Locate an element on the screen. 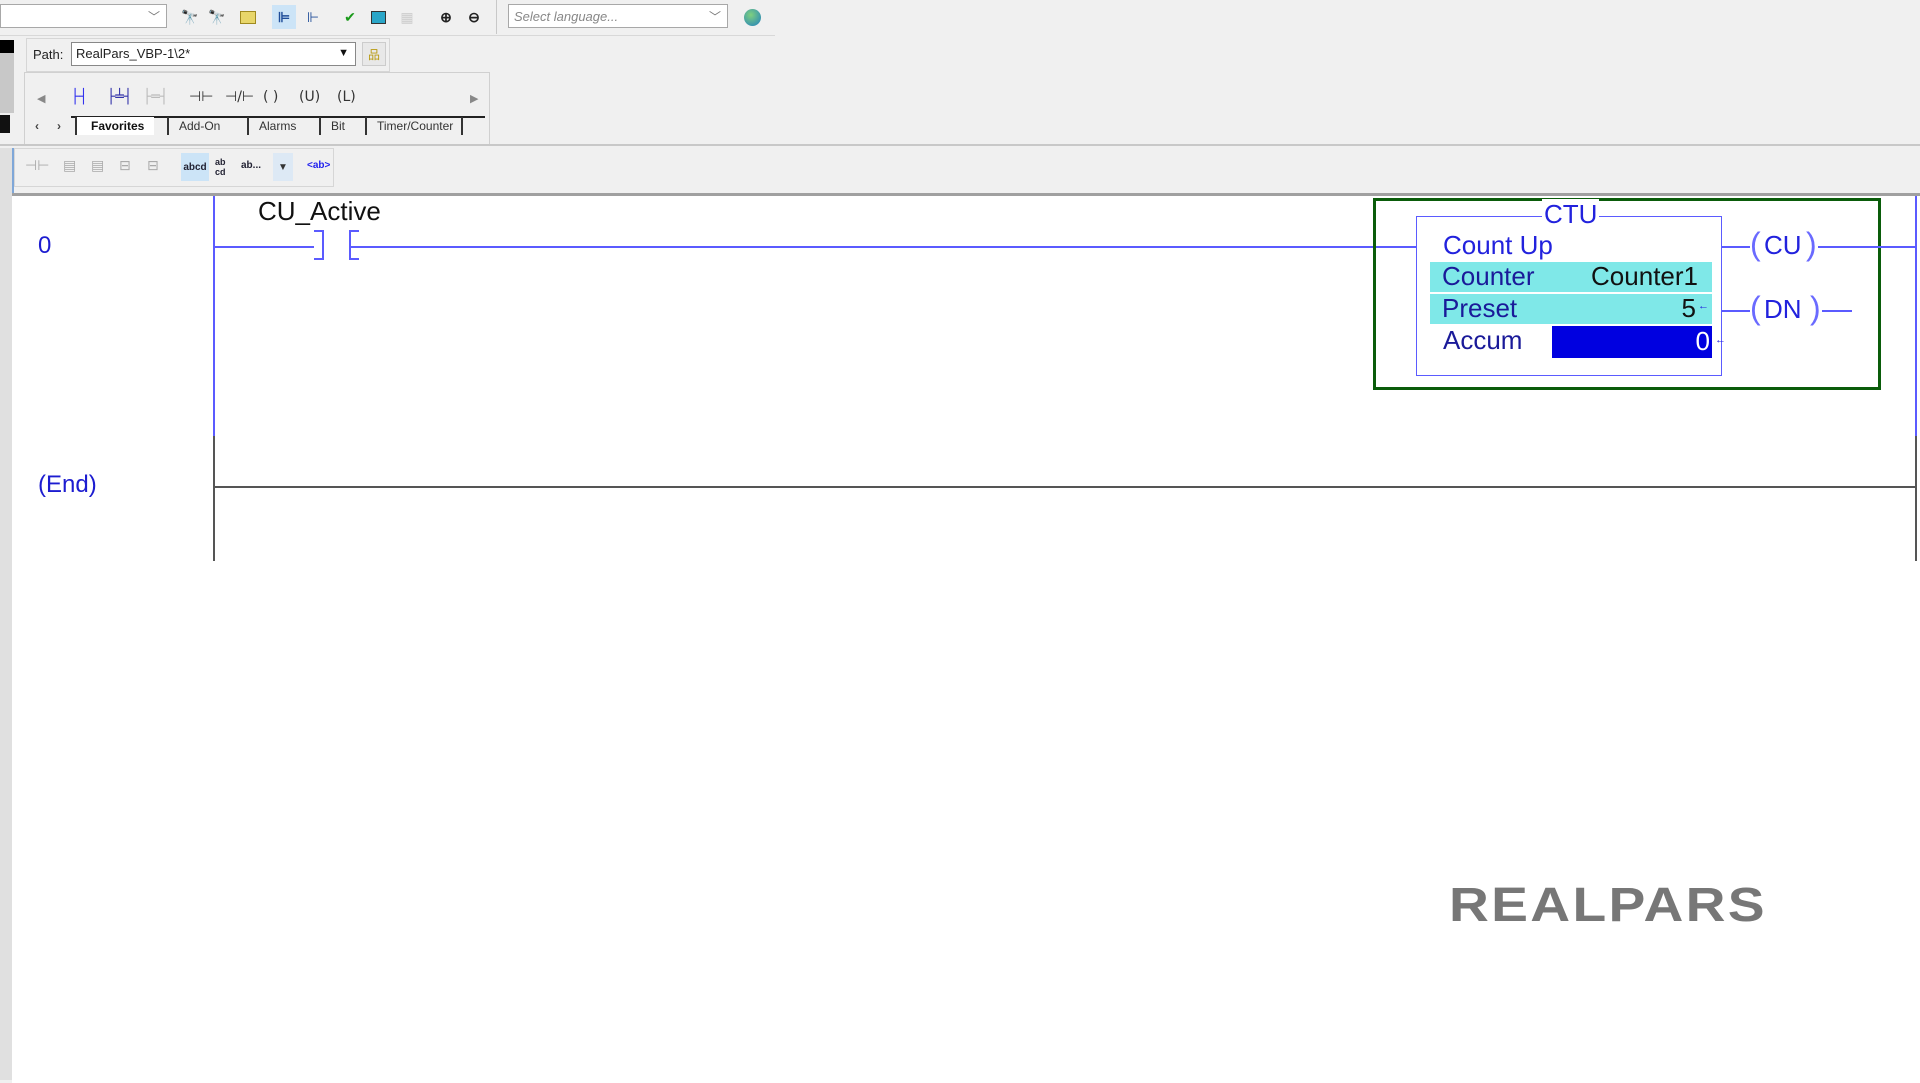 This screenshot has width=1920, height=1083. counter-param-row: Counter Counter1 is located at coordinates (1571, 276).